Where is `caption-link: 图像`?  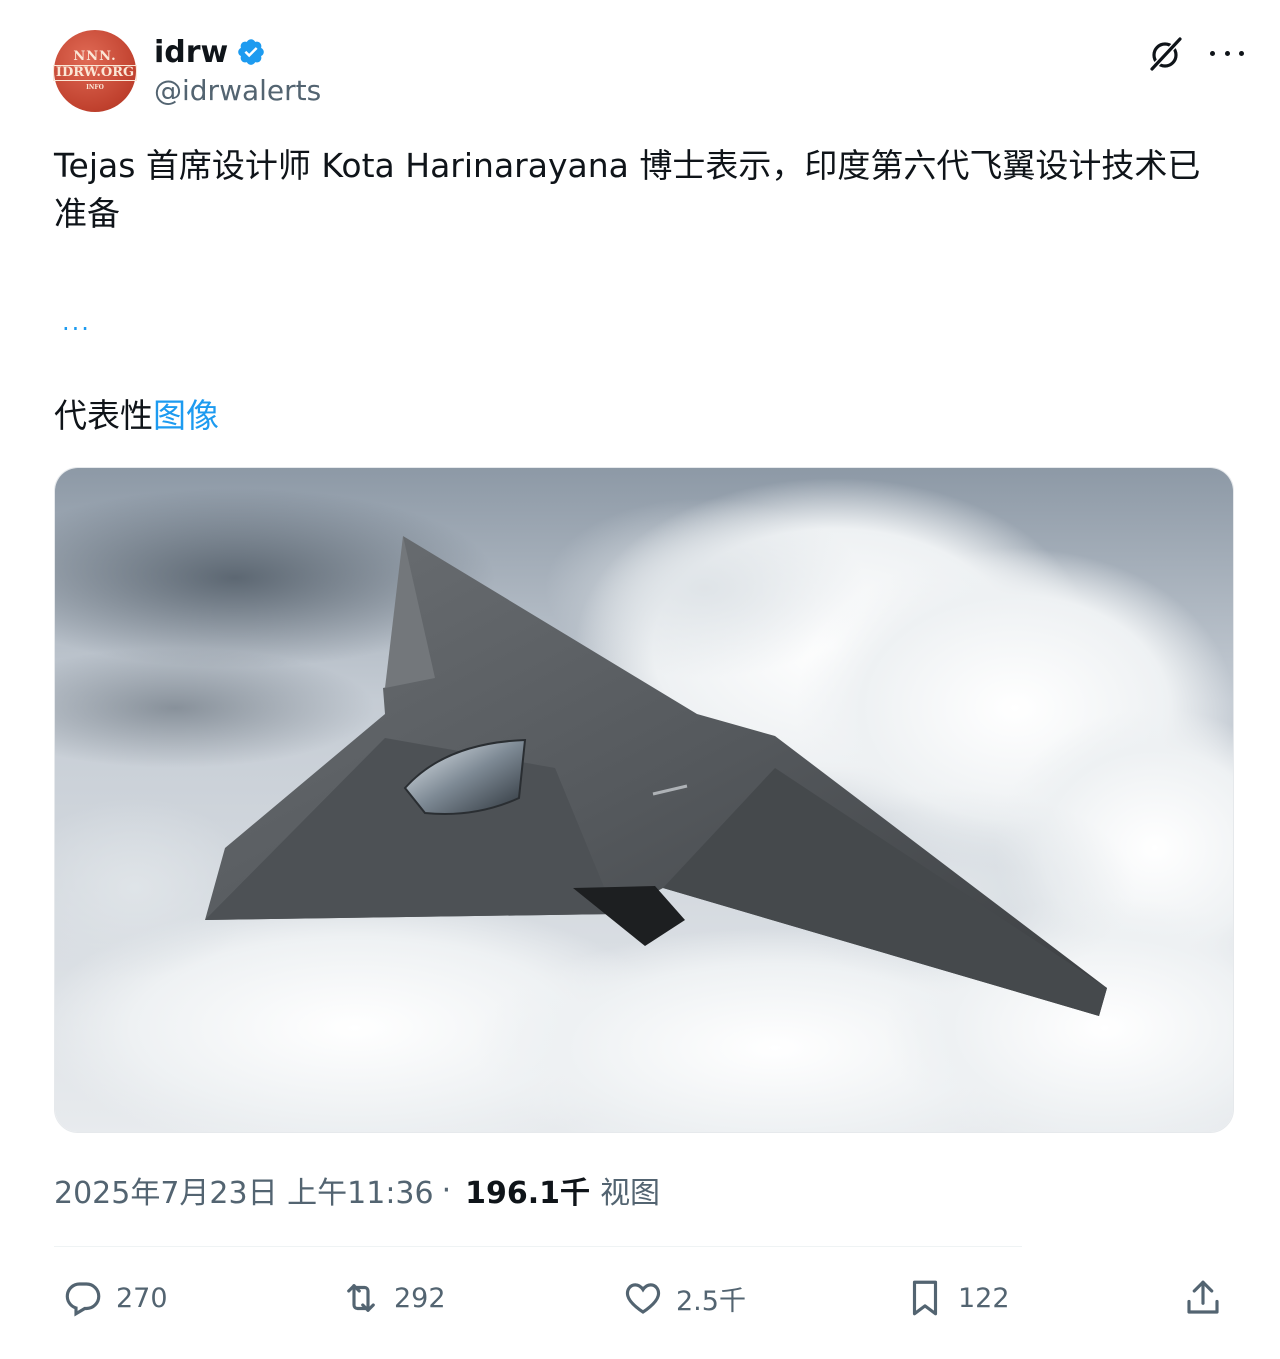
caption-link: 图像 is located at coordinates (186, 415).